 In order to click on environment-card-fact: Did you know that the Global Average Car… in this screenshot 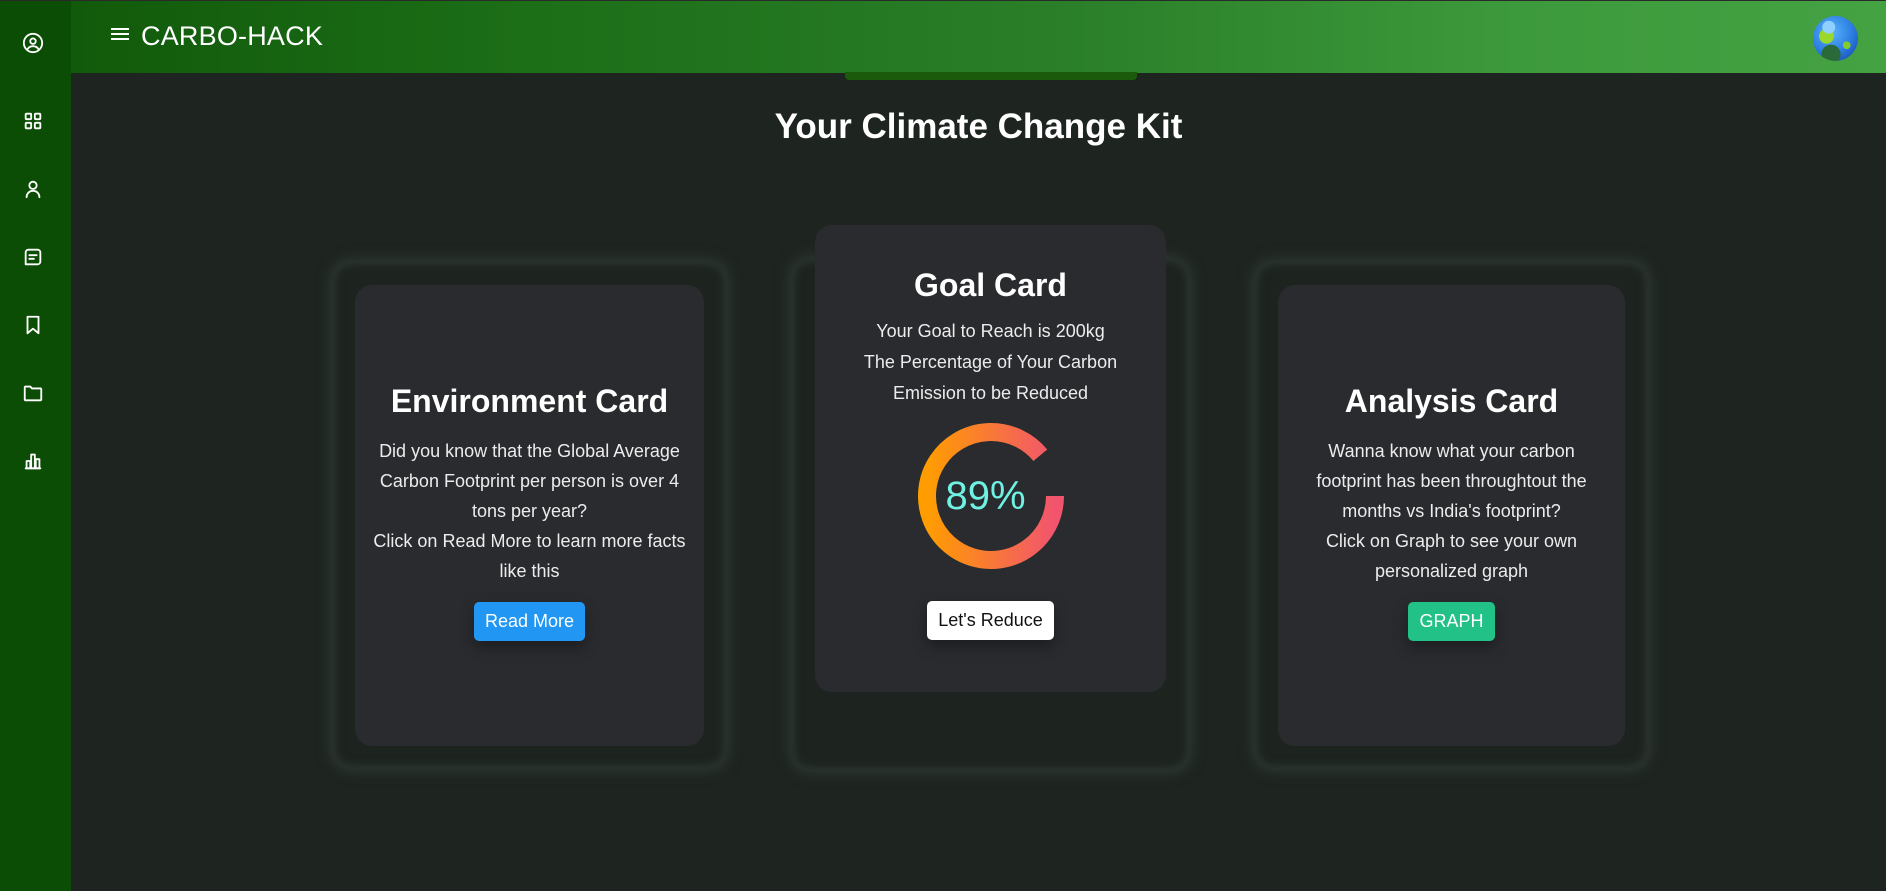, I will do `click(529, 481)`.